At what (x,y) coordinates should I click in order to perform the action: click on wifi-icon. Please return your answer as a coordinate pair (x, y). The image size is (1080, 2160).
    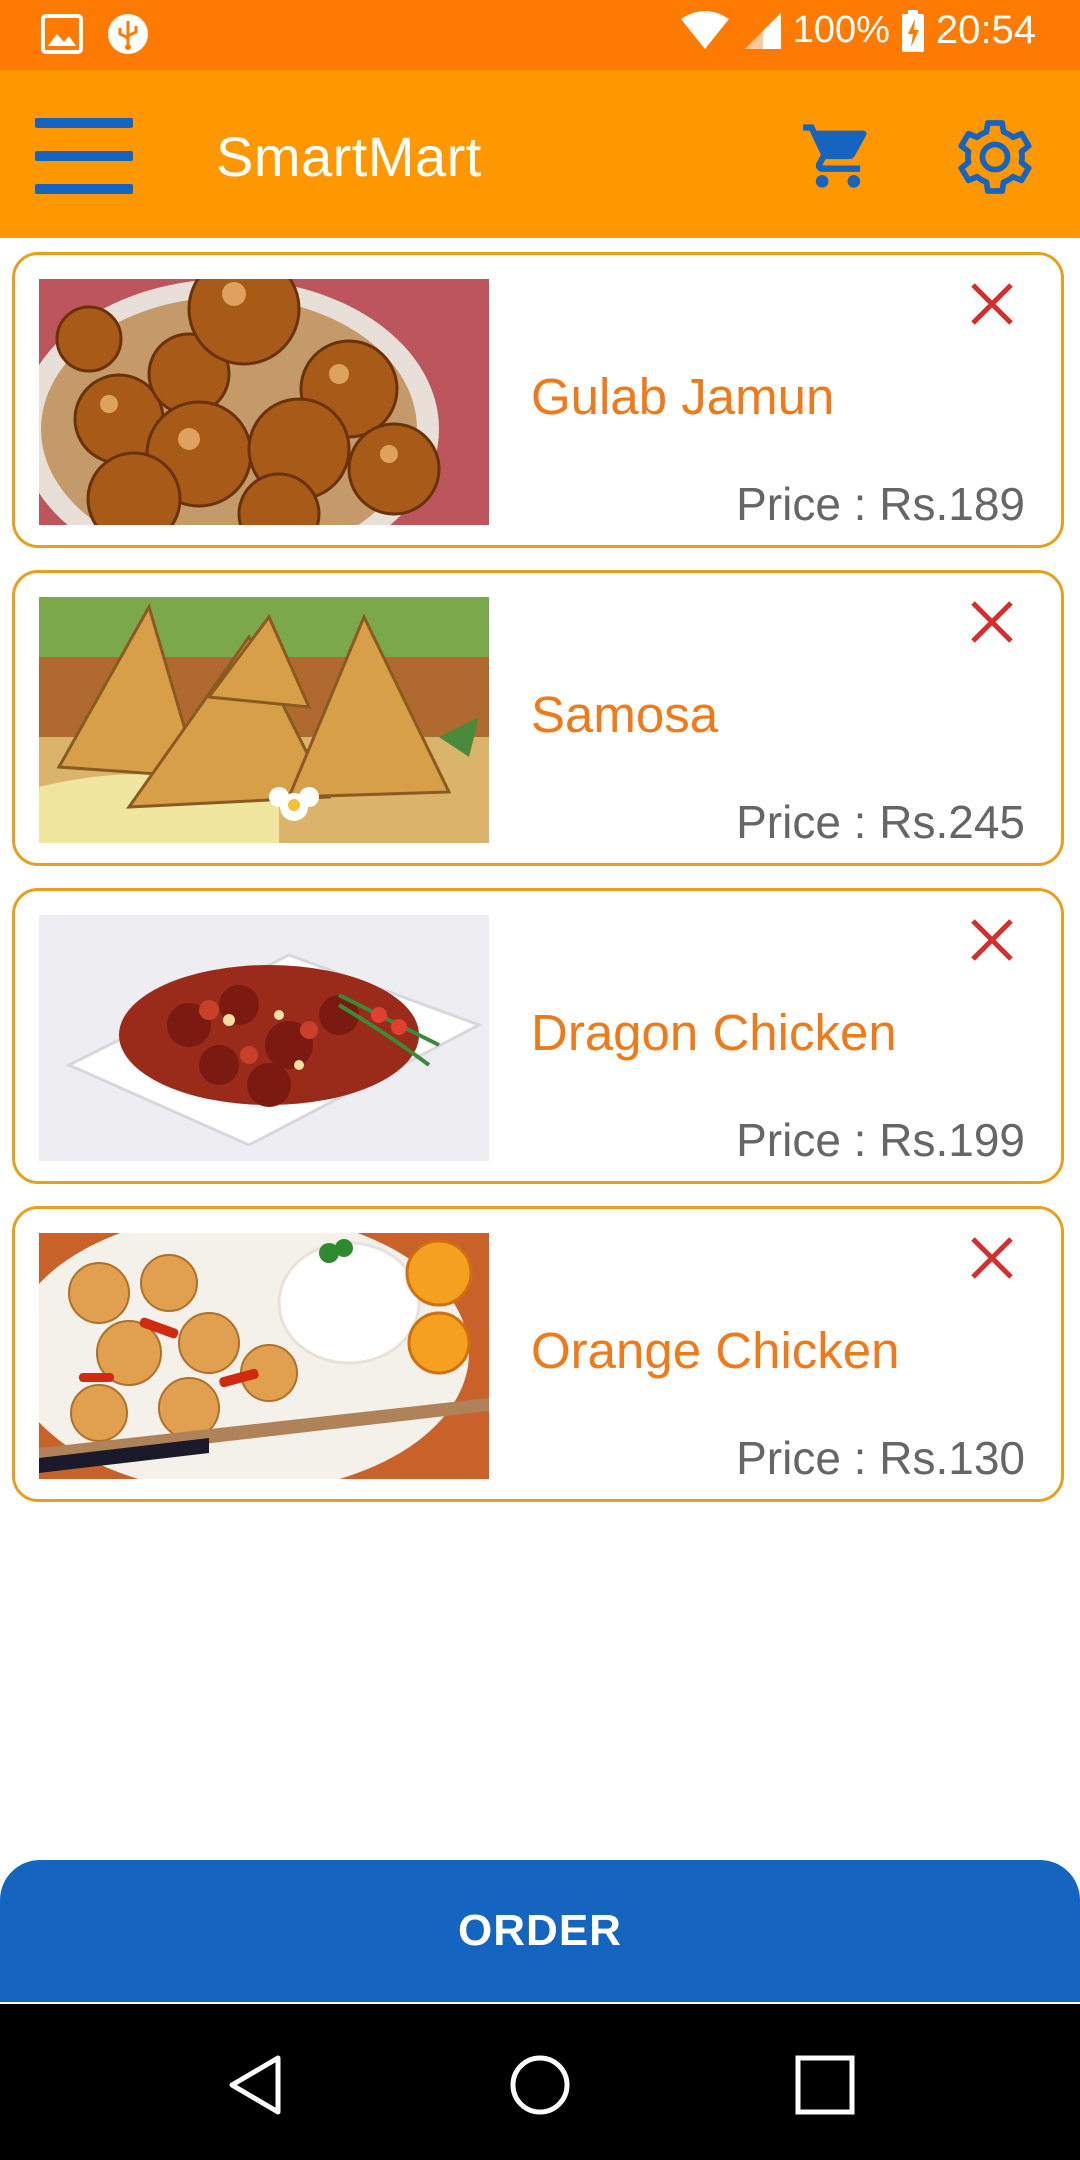
    Looking at the image, I should click on (704, 29).